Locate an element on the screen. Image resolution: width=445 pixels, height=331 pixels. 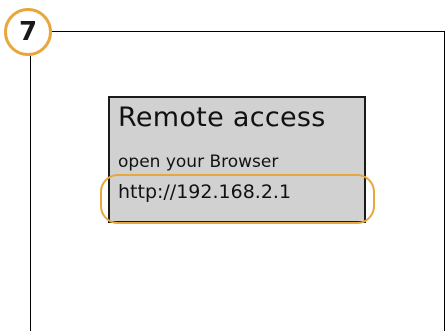
display-instruction: open your Browser is located at coordinates (198, 162).